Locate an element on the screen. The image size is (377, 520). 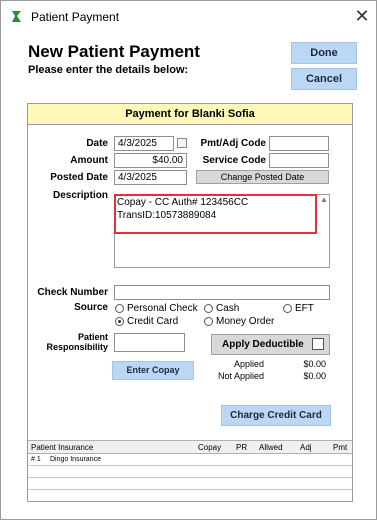
col-copay: Copay is located at coordinates (210, 447).